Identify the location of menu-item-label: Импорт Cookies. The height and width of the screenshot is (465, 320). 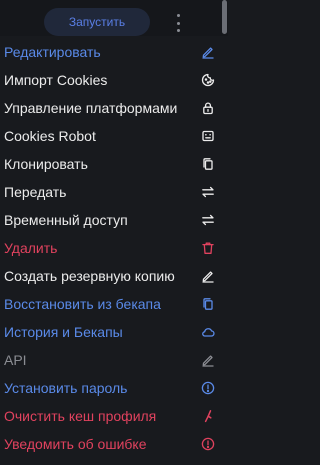
(56, 80).